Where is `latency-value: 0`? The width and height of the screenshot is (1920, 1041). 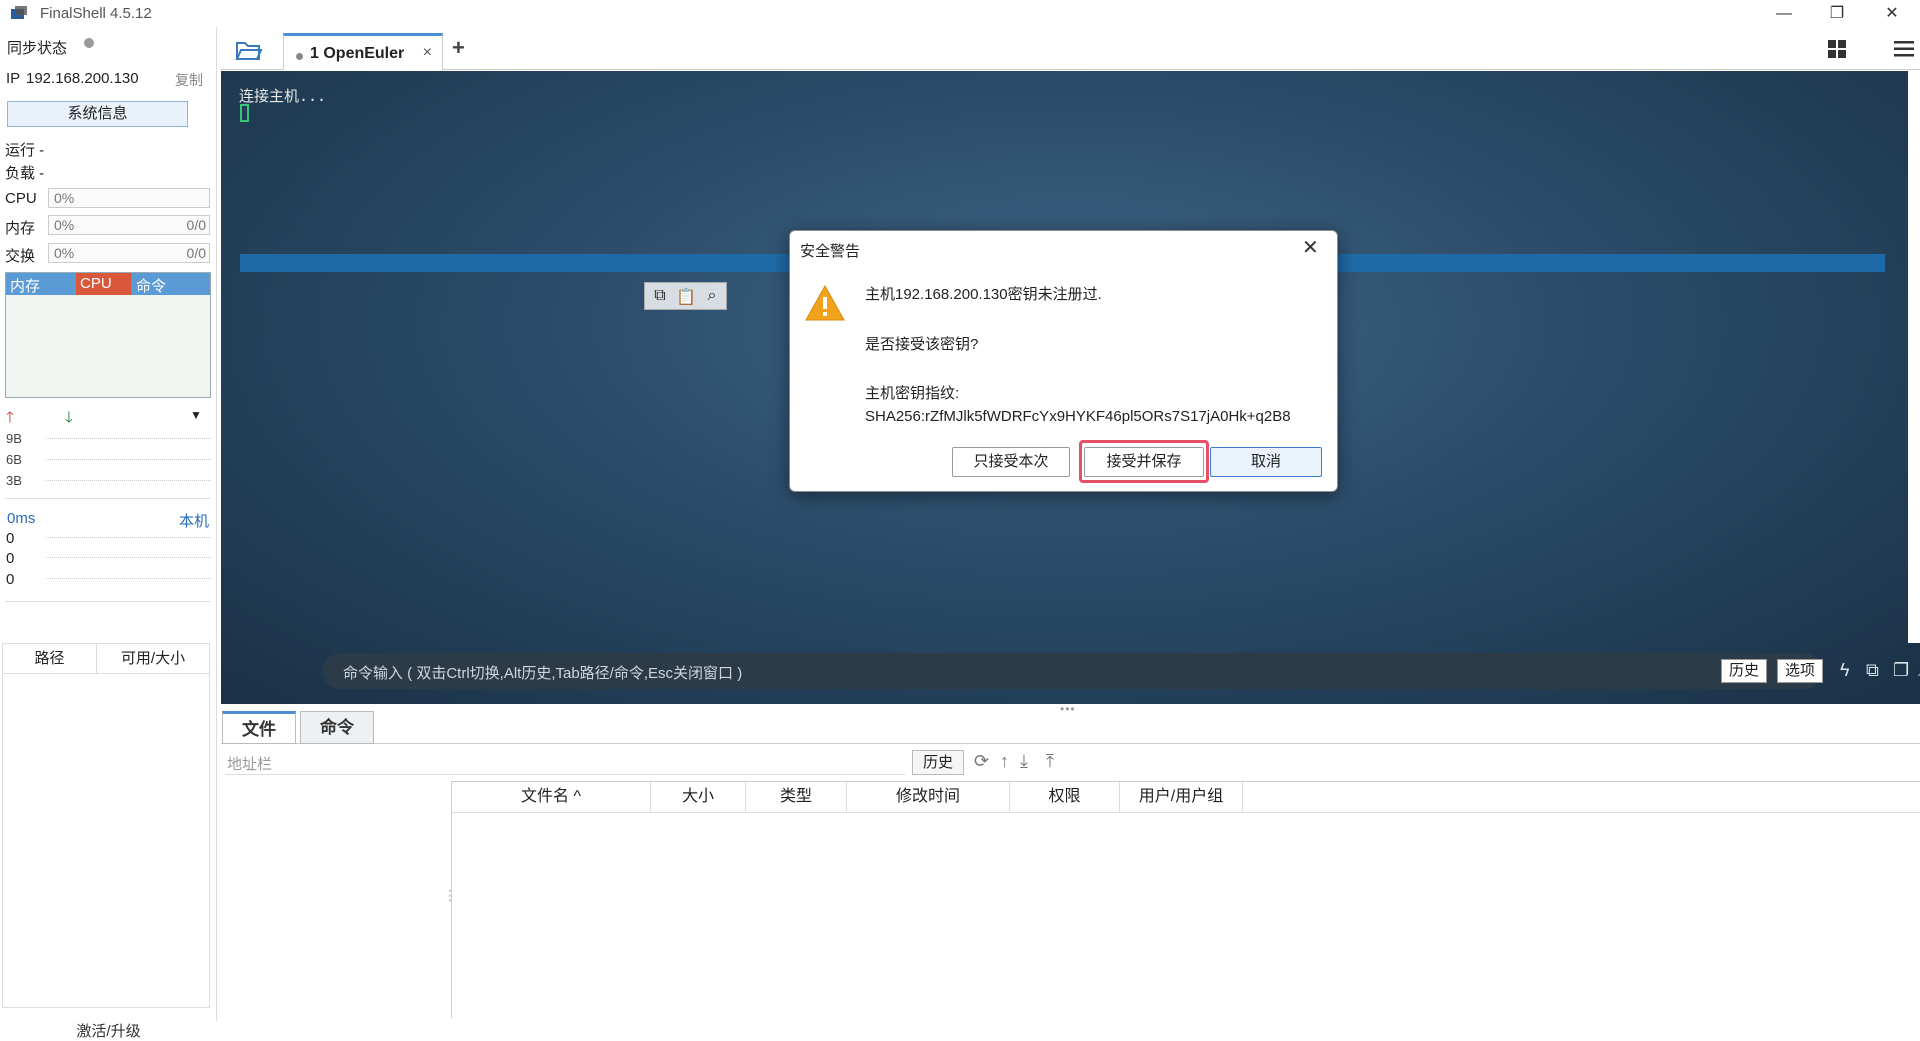
latency-value: 0 is located at coordinates (10, 579).